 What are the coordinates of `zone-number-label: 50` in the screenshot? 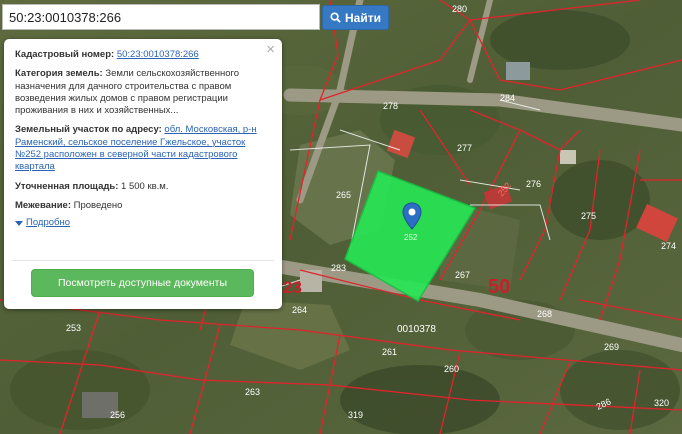 It's located at (499, 287).